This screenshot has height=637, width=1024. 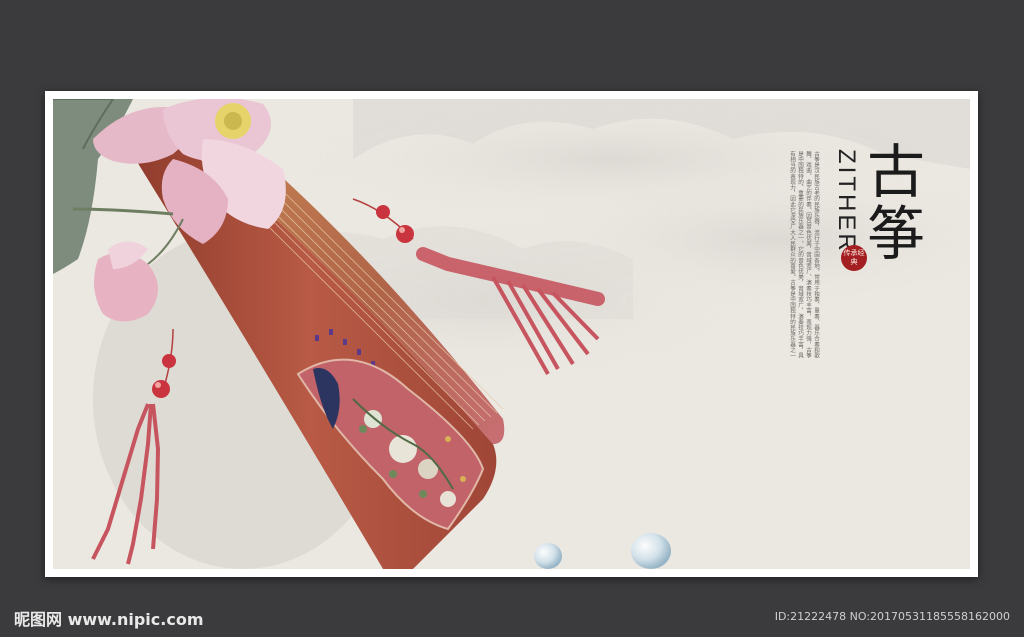 What do you see at coordinates (892, 616) in the screenshot?
I see `image-id-text: ID:21222478 NO:20170531185558162000` at bounding box center [892, 616].